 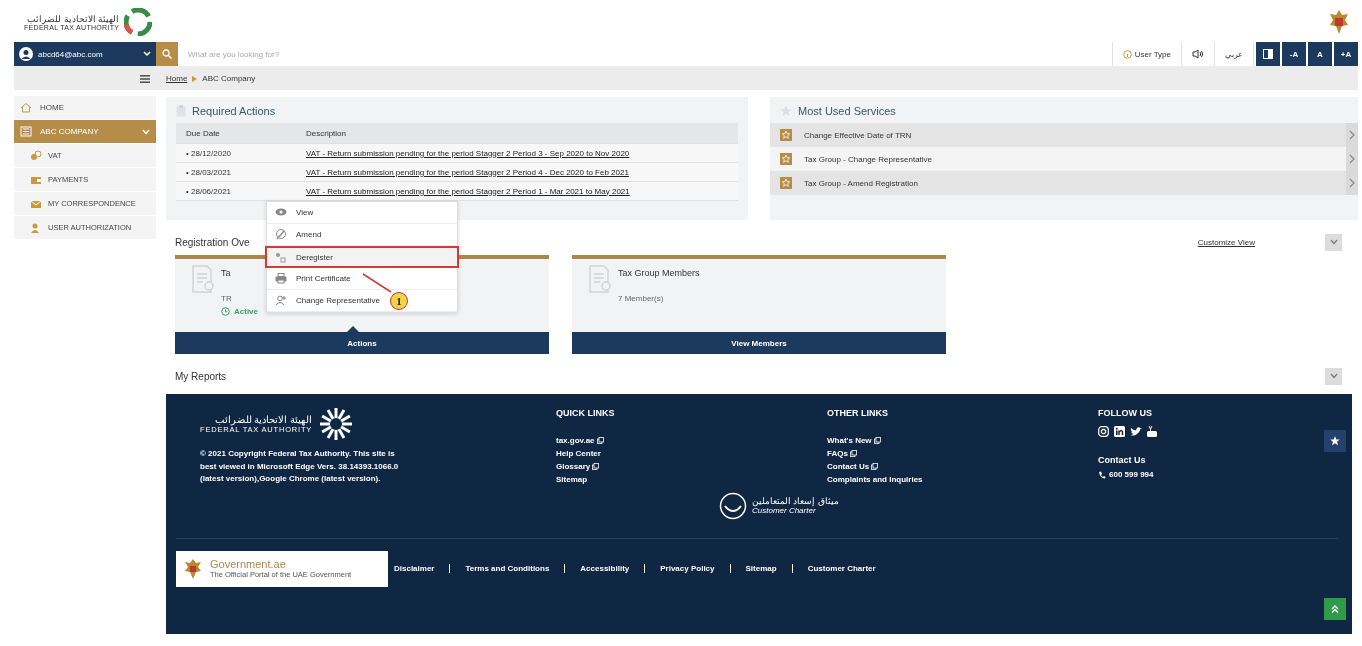 What do you see at coordinates (1294, 54) in the screenshot?
I see `font-size-button: -A` at bounding box center [1294, 54].